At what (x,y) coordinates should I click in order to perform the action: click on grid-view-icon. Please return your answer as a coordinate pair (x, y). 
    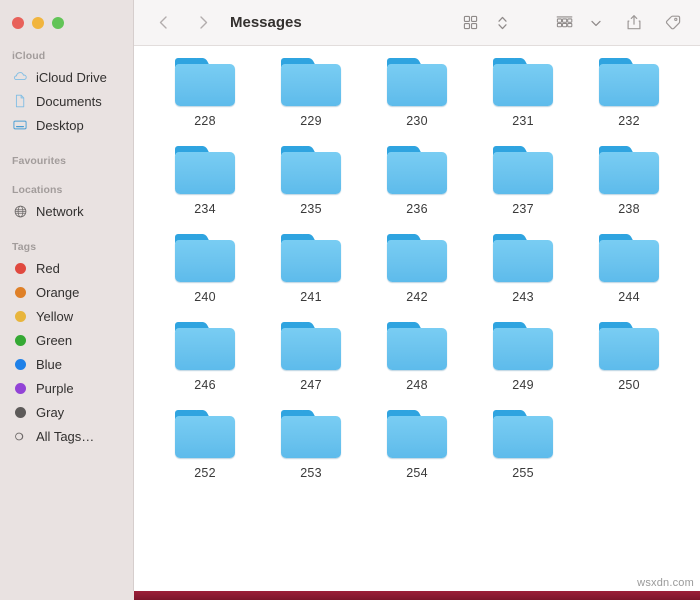
    Looking at the image, I should click on (470, 23).